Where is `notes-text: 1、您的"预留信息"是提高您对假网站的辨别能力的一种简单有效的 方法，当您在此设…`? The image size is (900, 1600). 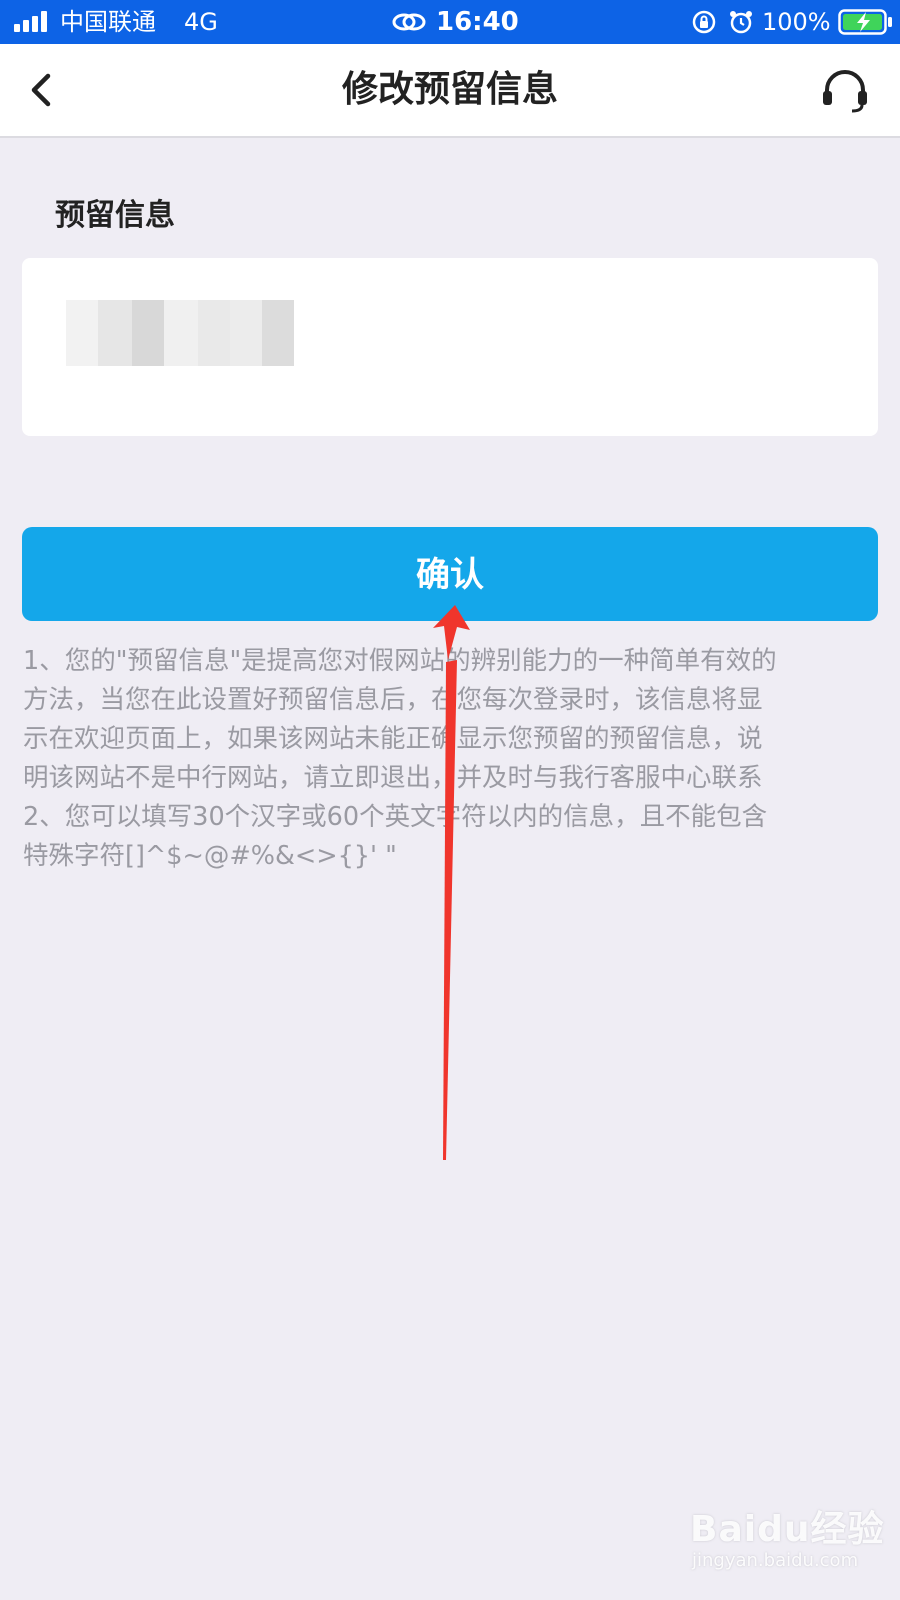 notes-text: 1、您的"预留信息"是提高您对假网站的辨别能力的一种简单有效的 方法，当您在此设… is located at coordinates (453, 759).